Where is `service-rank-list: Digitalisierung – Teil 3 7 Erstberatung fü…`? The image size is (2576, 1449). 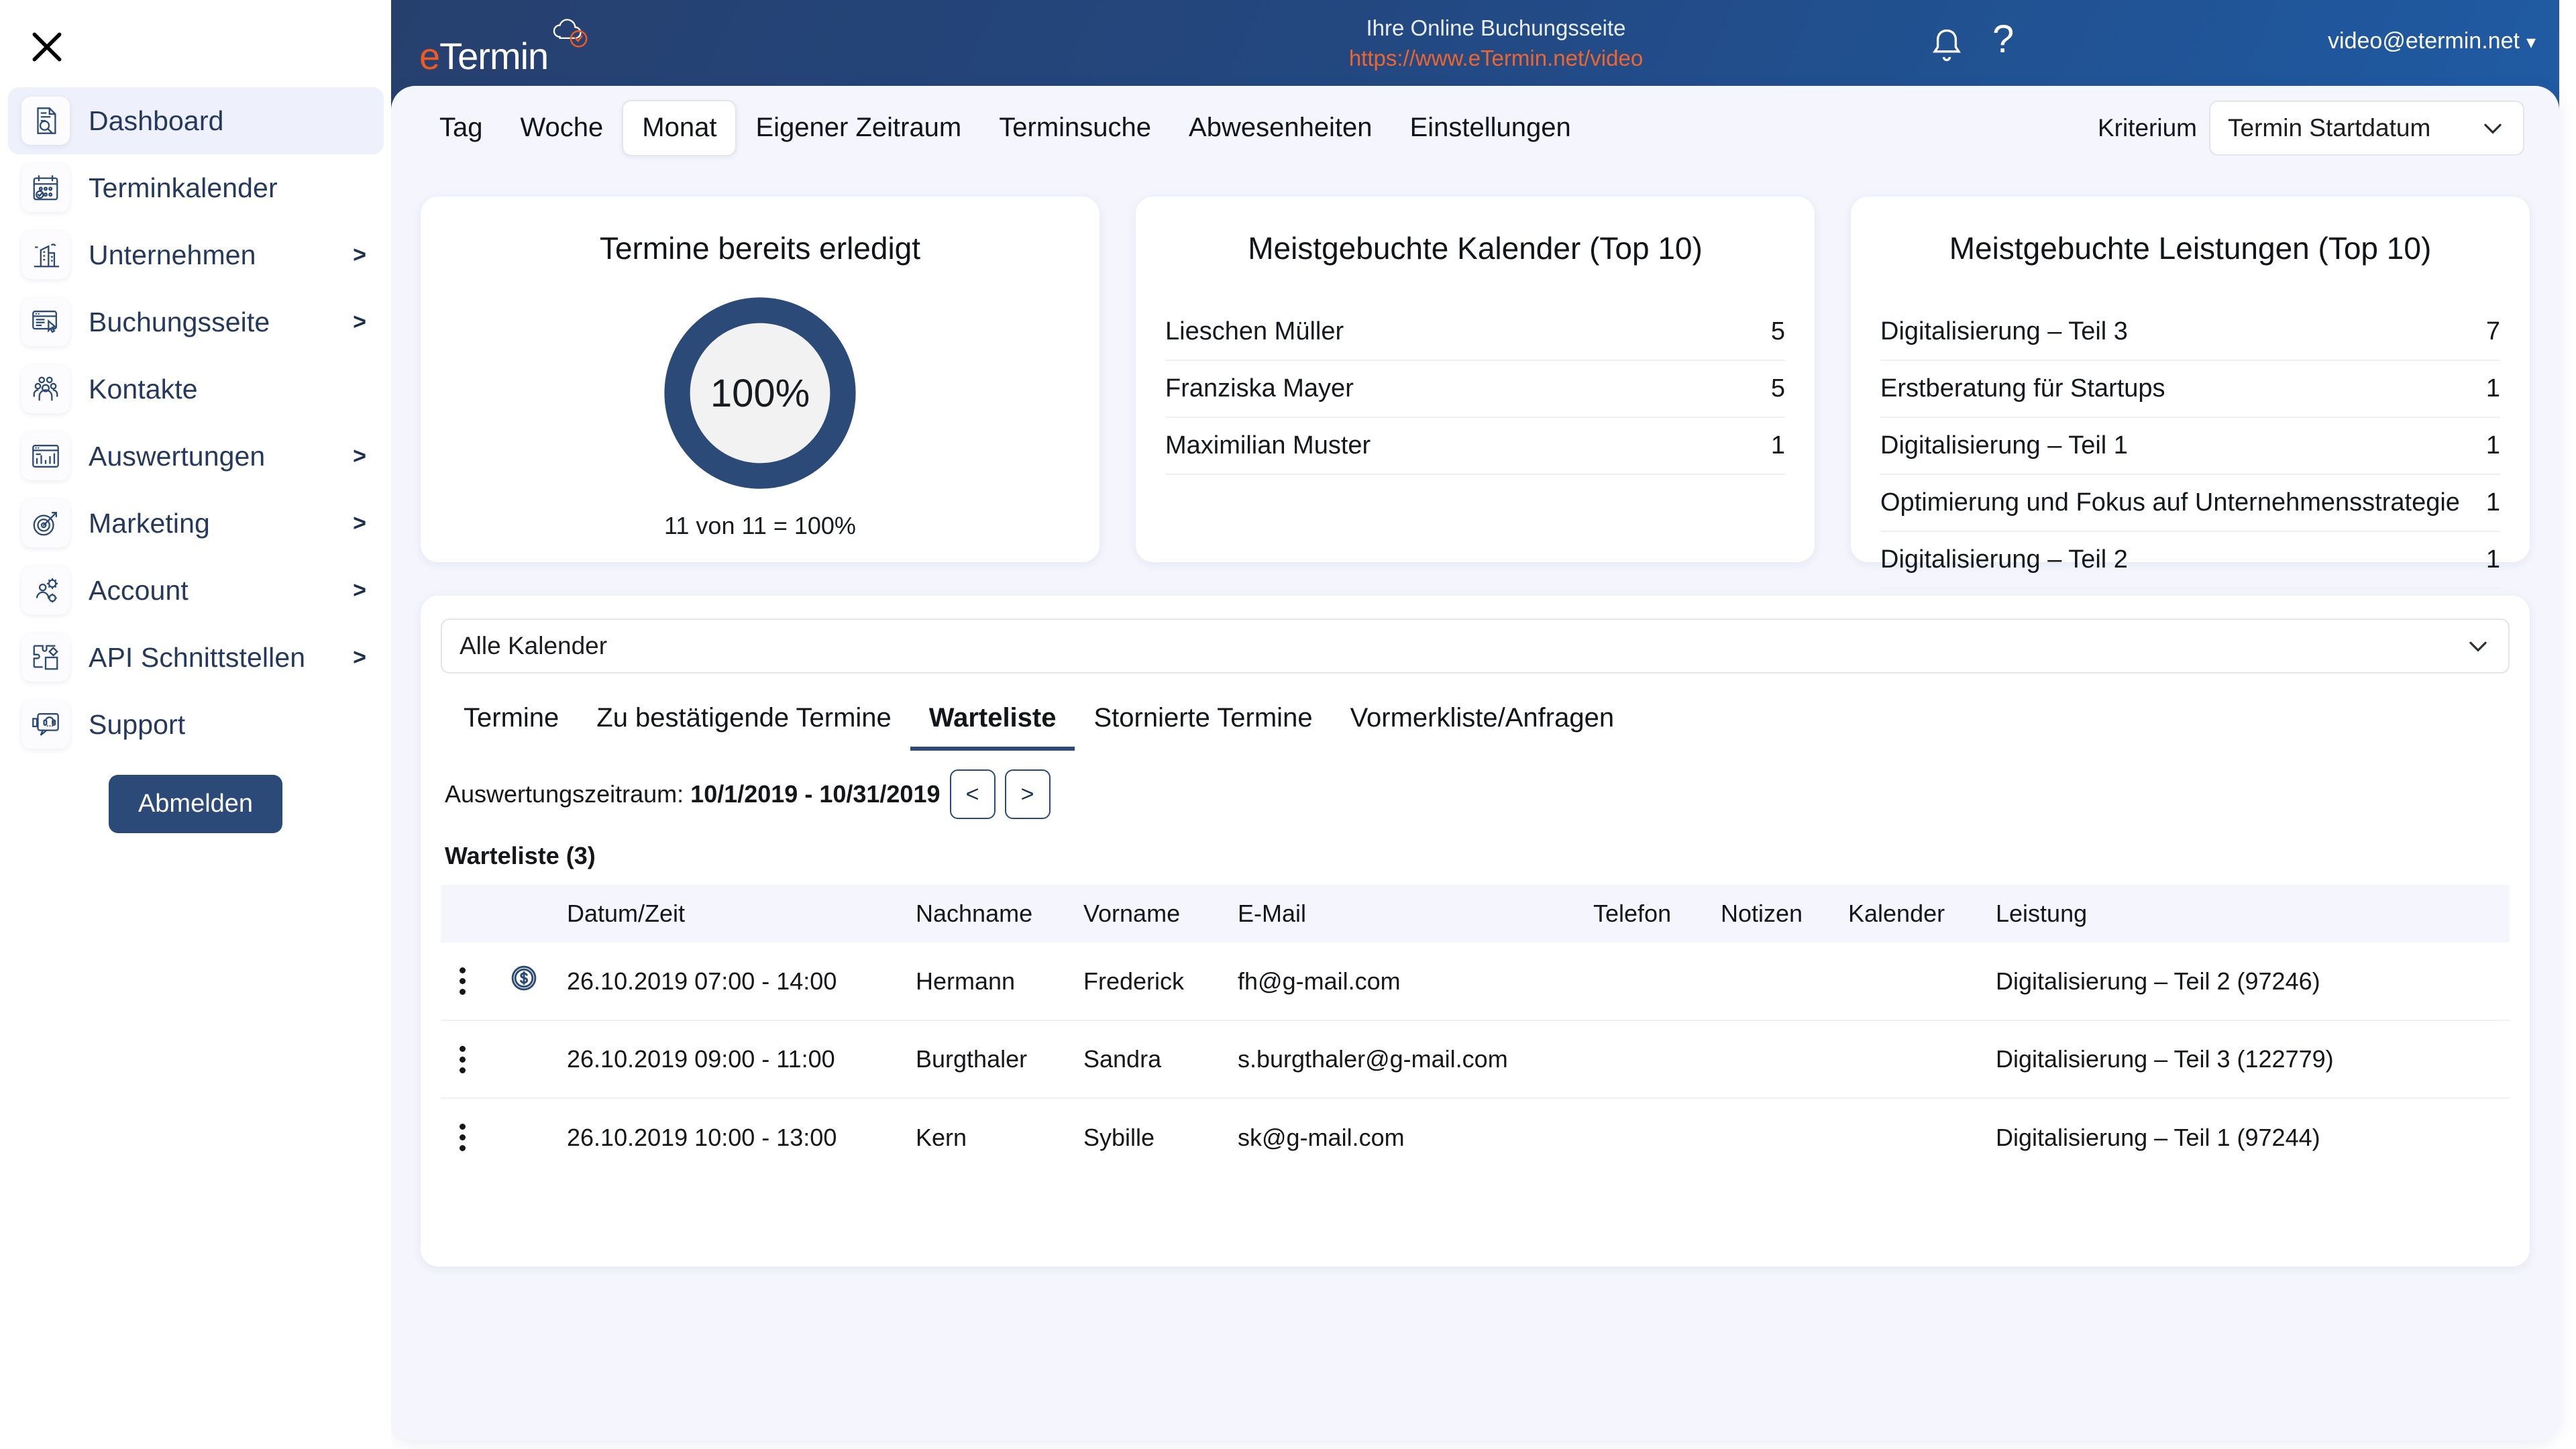 service-rank-list: Digitalisierung – Teil 3 7 Erstberatung fü… is located at coordinates (2190, 446).